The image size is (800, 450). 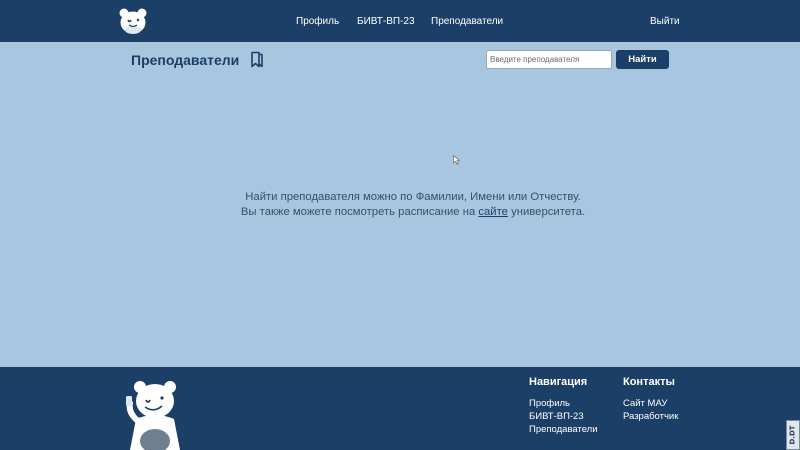 What do you see at coordinates (558, 382) in the screenshot?
I see `footer-navigation-heading: Навигация` at bounding box center [558, 382].